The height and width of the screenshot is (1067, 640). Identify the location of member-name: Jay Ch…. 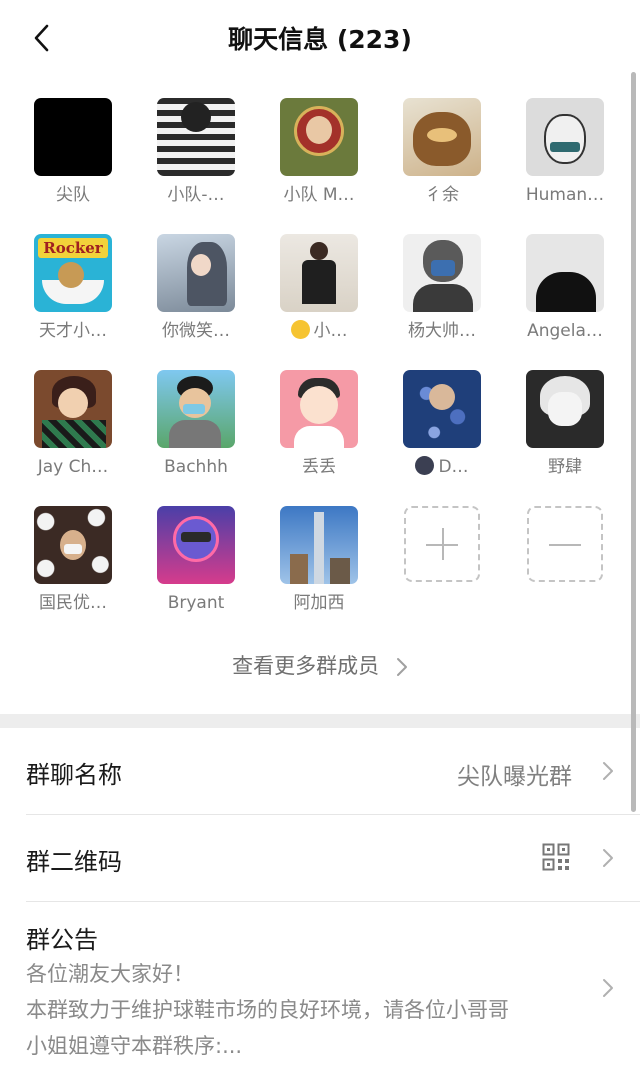
(73, 467).